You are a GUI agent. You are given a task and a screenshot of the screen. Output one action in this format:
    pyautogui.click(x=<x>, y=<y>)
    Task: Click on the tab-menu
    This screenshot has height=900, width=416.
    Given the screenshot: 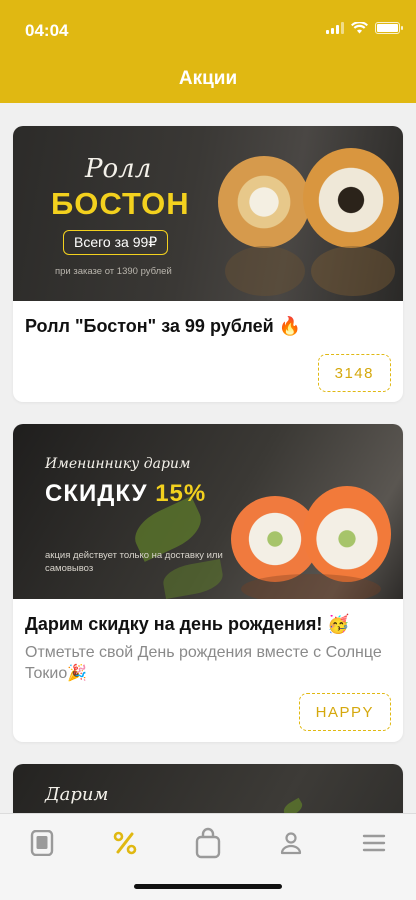 What is the action you would take?
    pyautogui.click(x=42, y=843)
    